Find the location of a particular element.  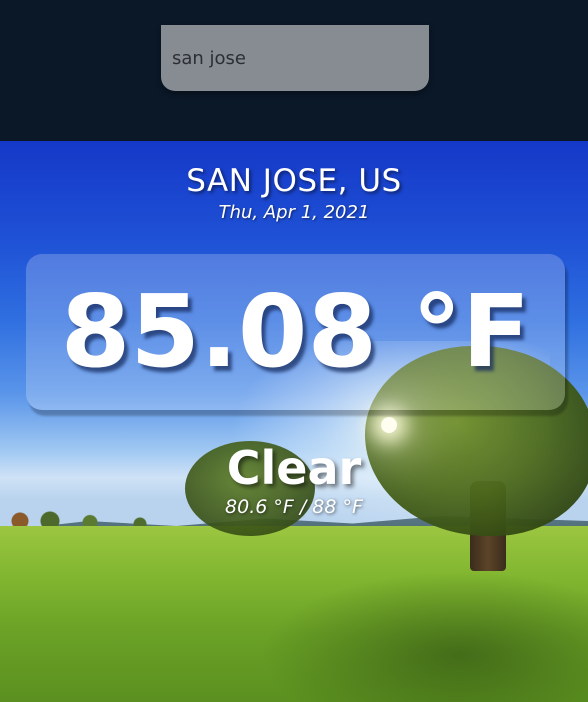

weather-condition: Clear is located at coordinates (294, 468).